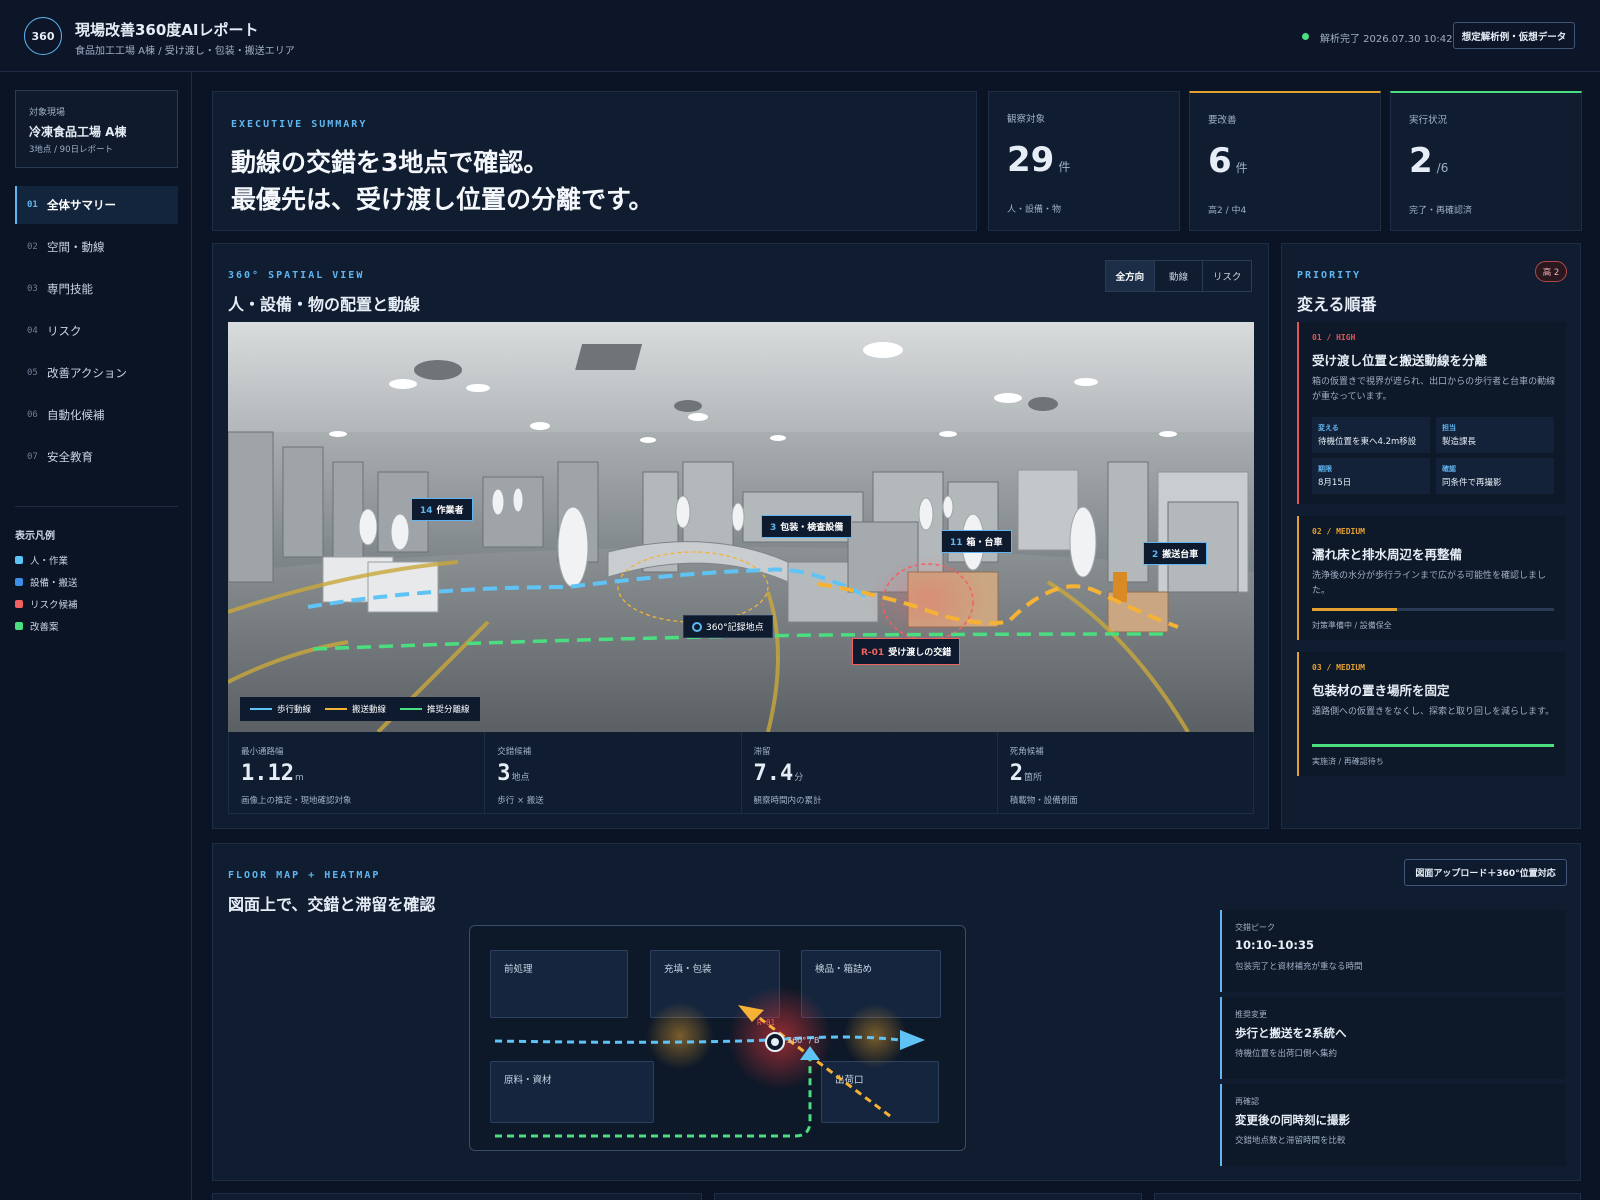 The image size is (1600, 1200). What do you see at coordinates (32, 373) in the screenshot?
I see `nav-item-num: 05` at bounding box center [32, 373].